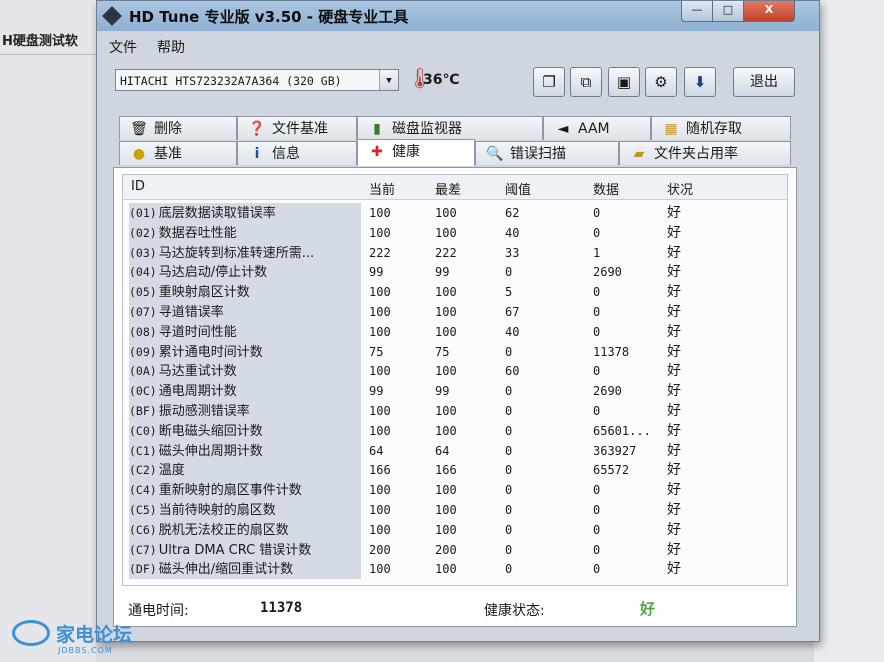 The width and height of the screenshot is (884, 662). I want to click on exit-button: 退出, so click(764, 82).